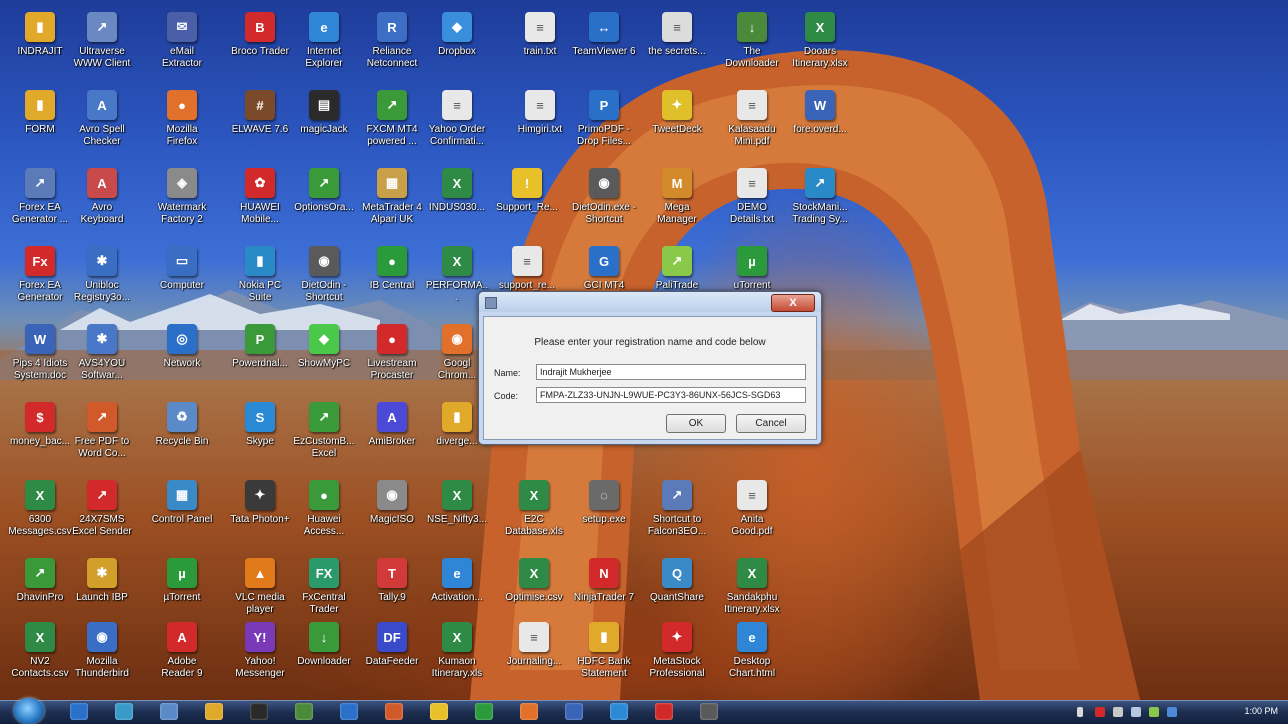 This screenshot has width=1288, height=724. Describe the element at coordinates (650, 302) in the screenshot. I see `dialog-titlebar: X` at that location.